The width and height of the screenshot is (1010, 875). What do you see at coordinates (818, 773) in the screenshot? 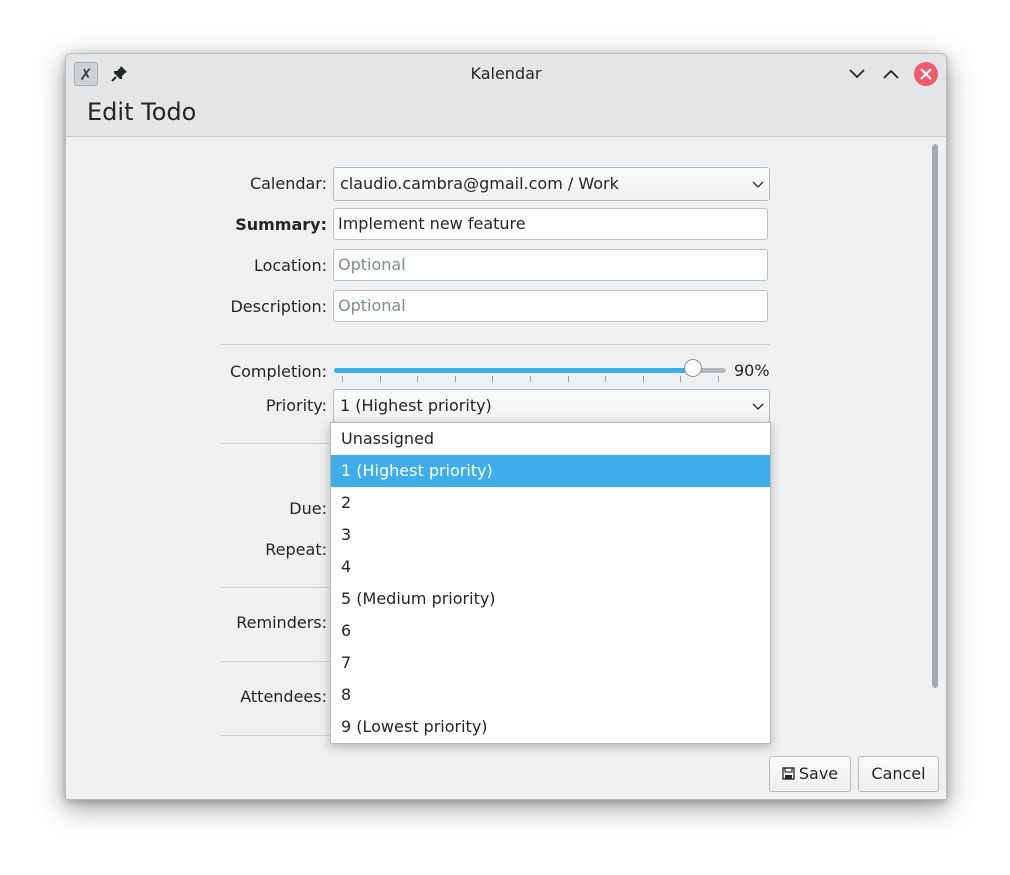
I see `save-button-label: Save` at bounding box center [818, 773].